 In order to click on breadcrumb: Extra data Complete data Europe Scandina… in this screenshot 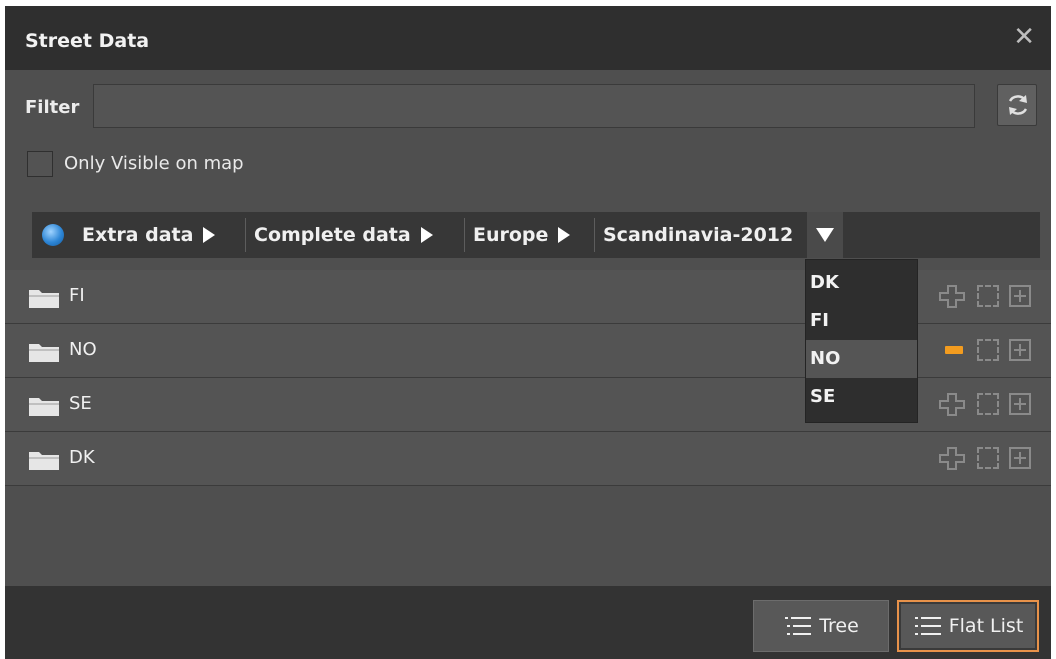, I will do `click(536, 235)`.